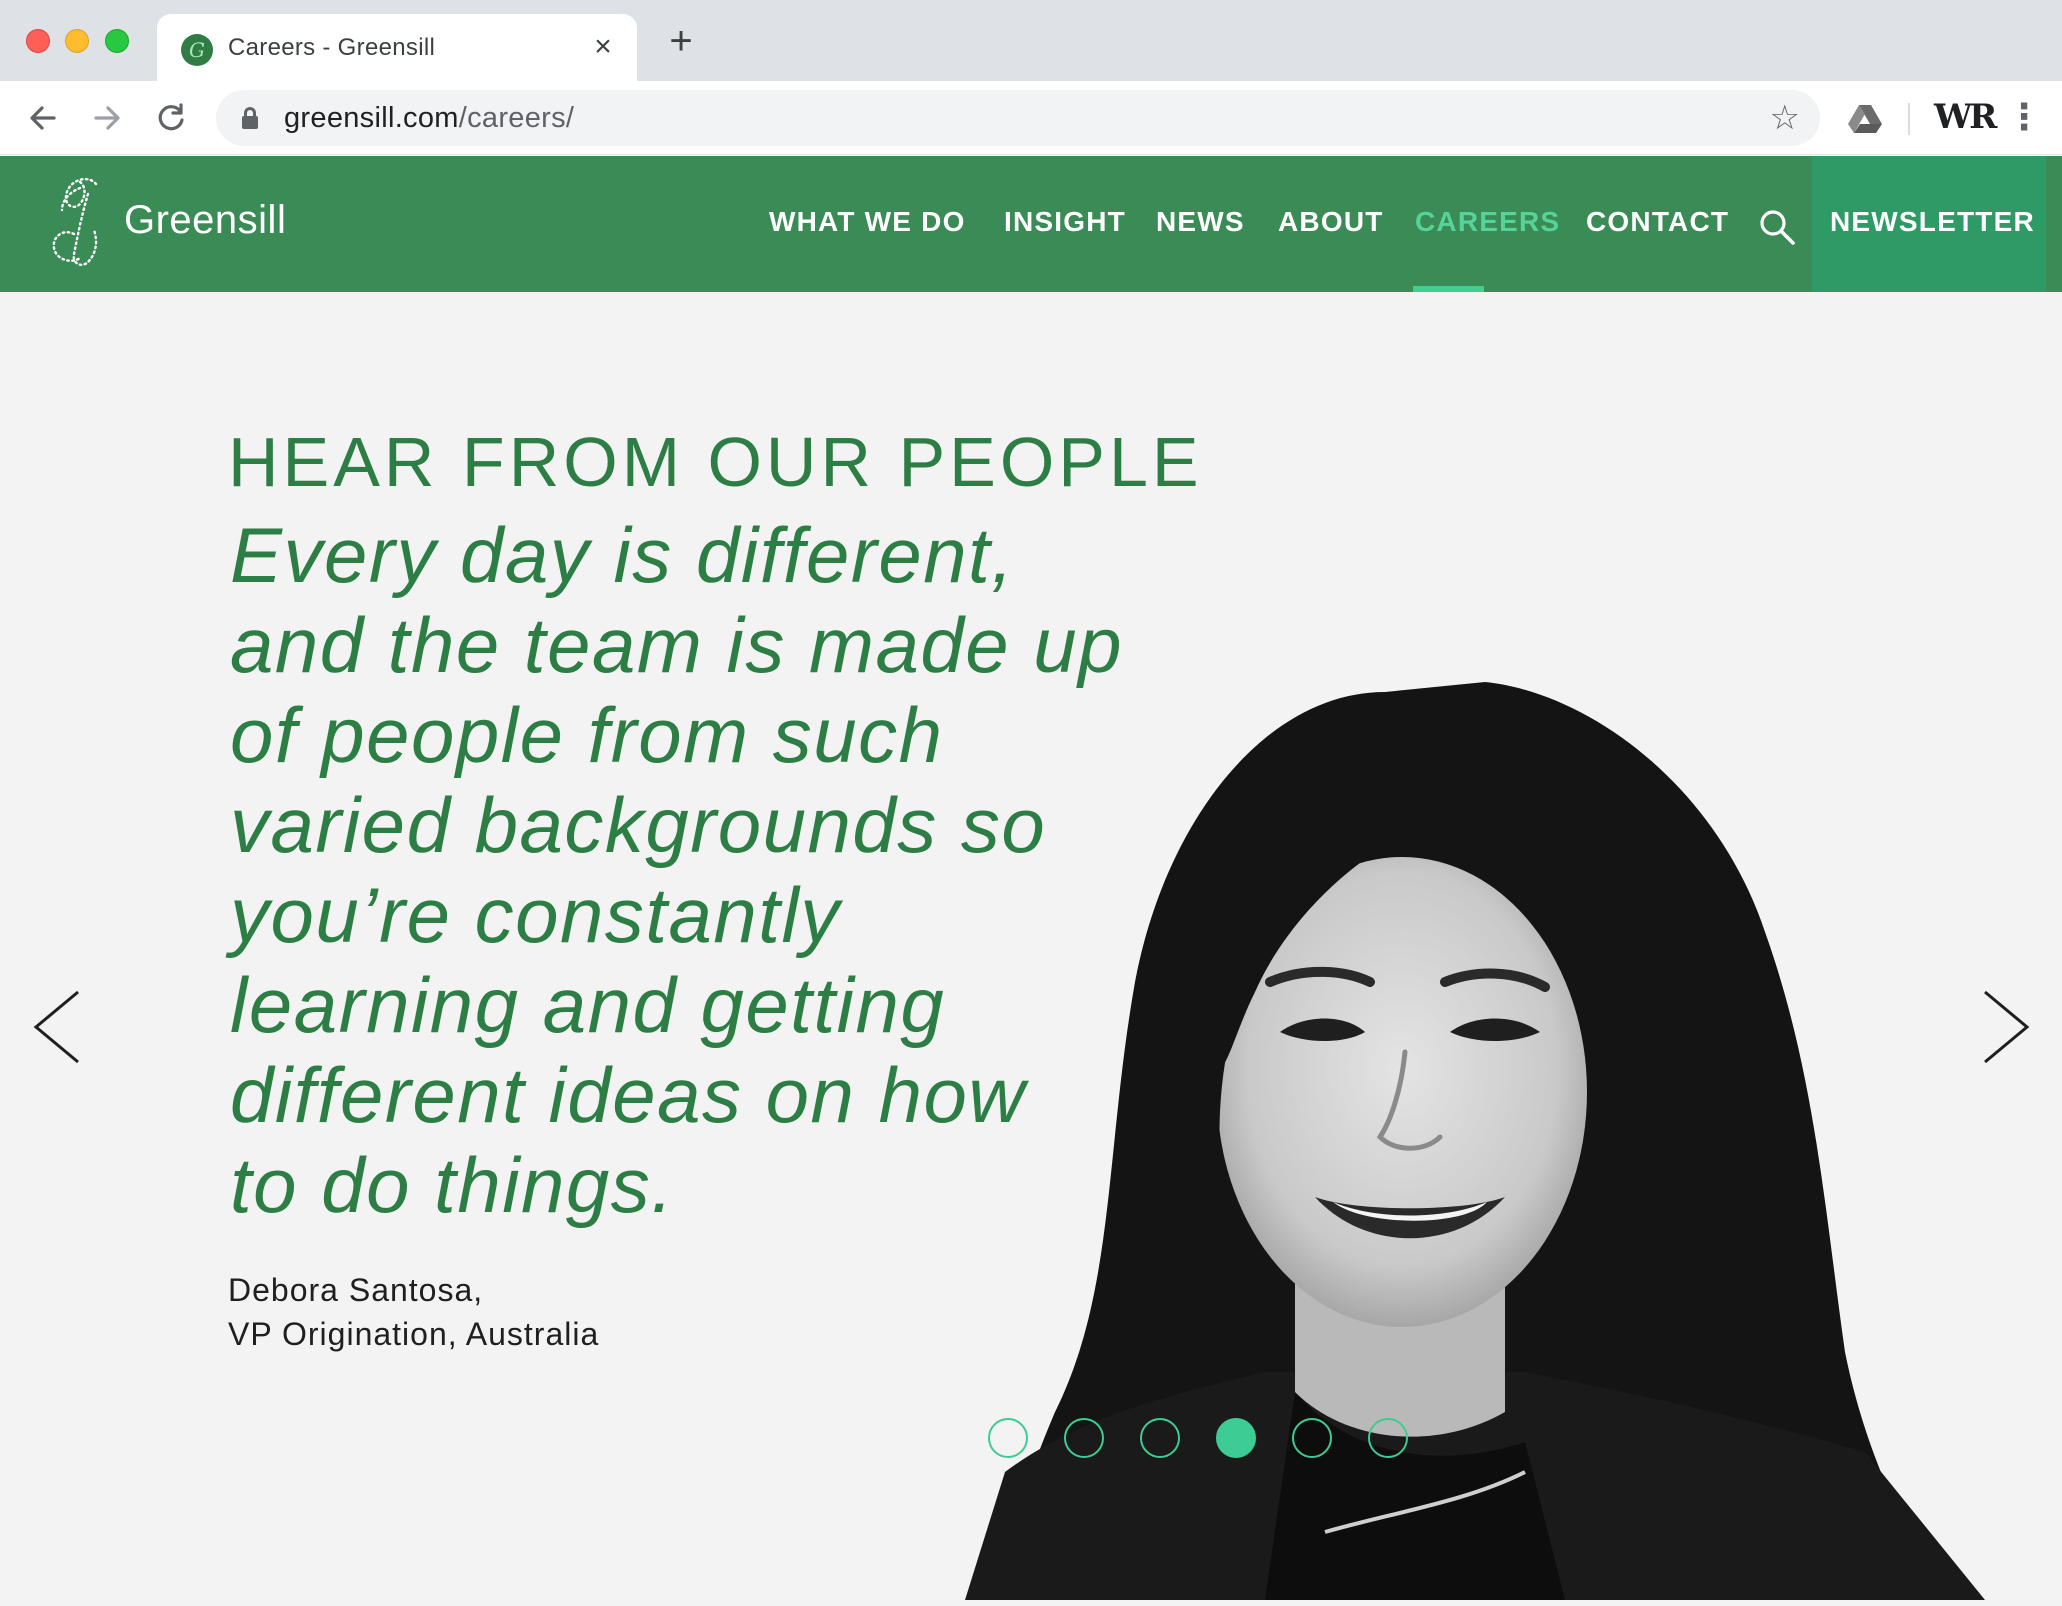 This screenshot has height=1606, width=2062. What do you see at coordinates (197, 50) in the screenshot?
I see `greensill-favicon-icon: G` at bounding box center [197, 50].